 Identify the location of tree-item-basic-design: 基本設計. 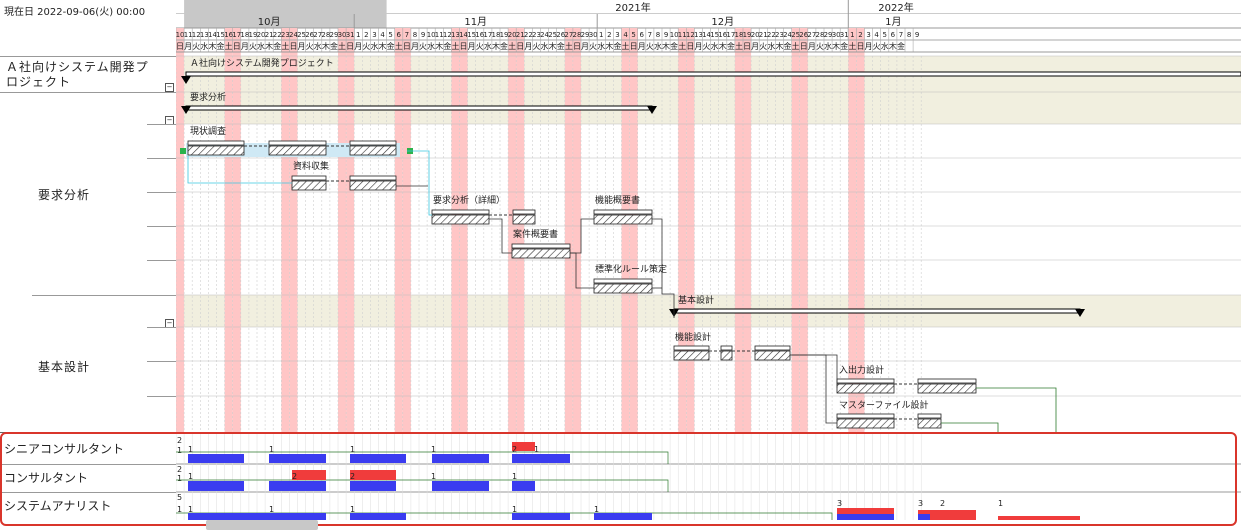
(104, 364).